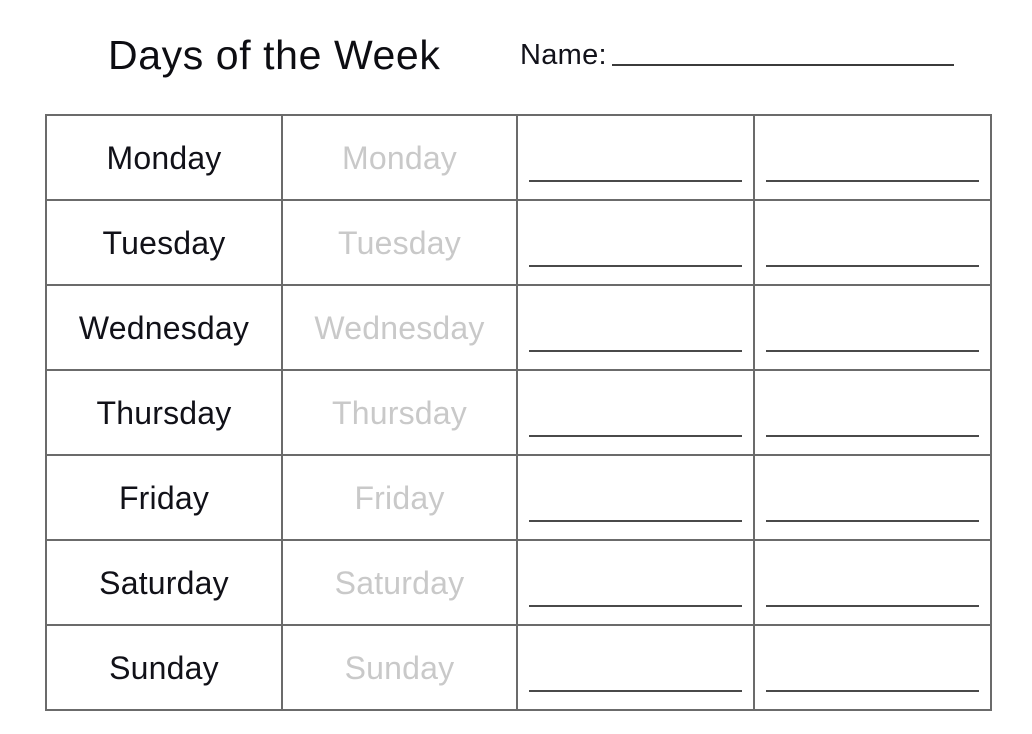 The image size is (1032, 734). I want to click on day-name-printed: Friday, so click(164, 497).